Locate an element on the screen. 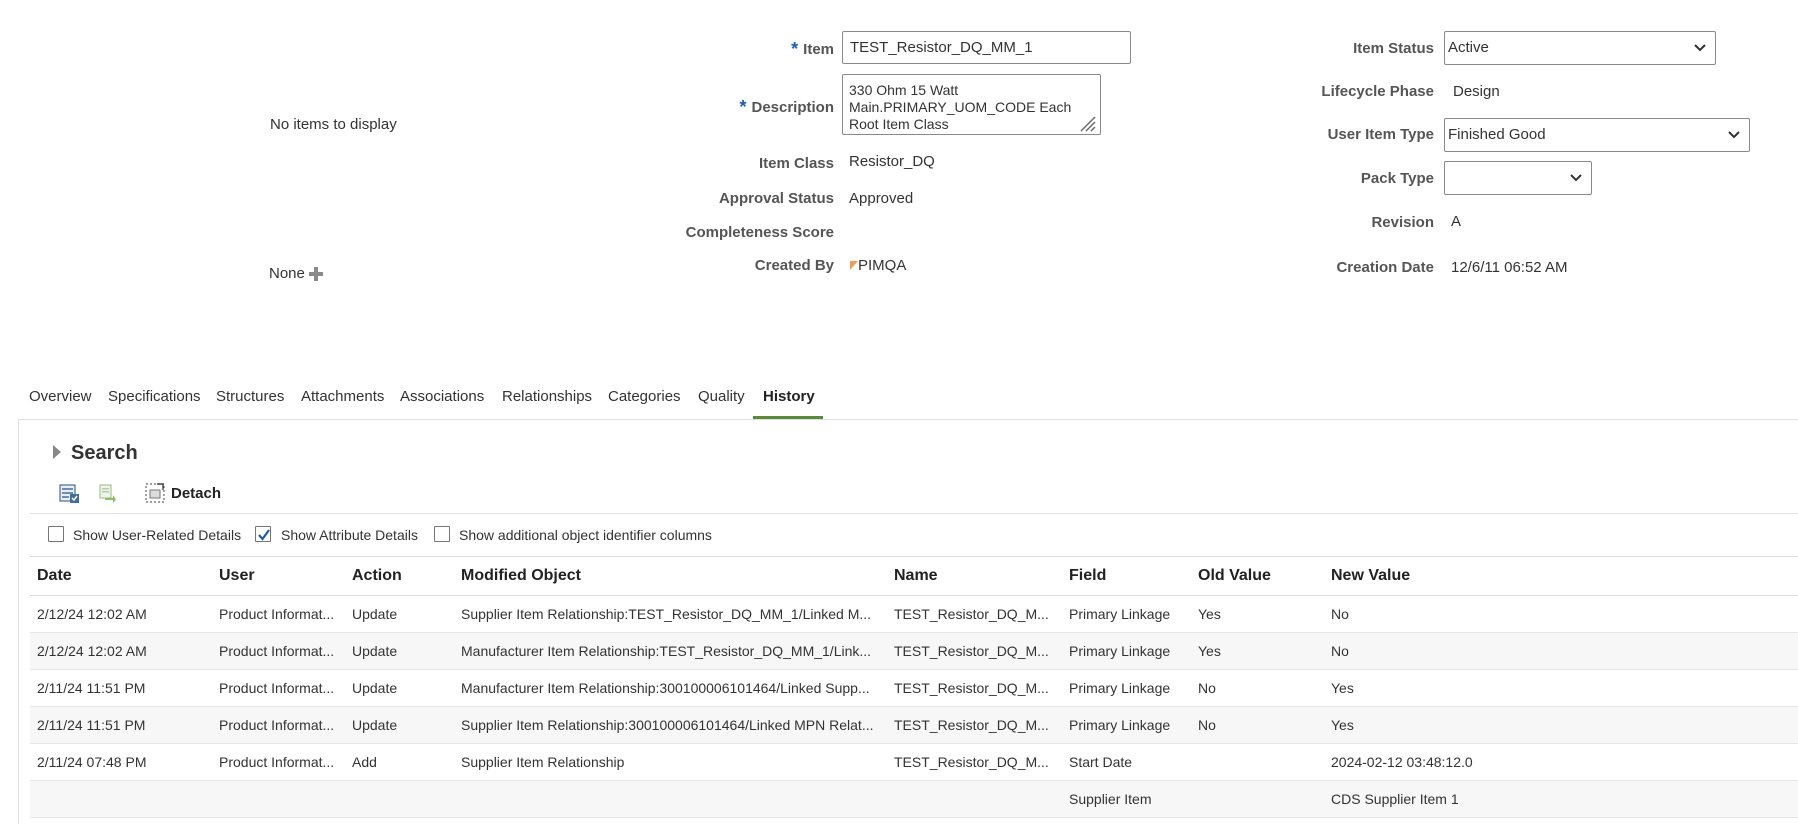 This screenshot has height=824, width=1798. tab-overview: Overview is located at coordinates (60, 396).